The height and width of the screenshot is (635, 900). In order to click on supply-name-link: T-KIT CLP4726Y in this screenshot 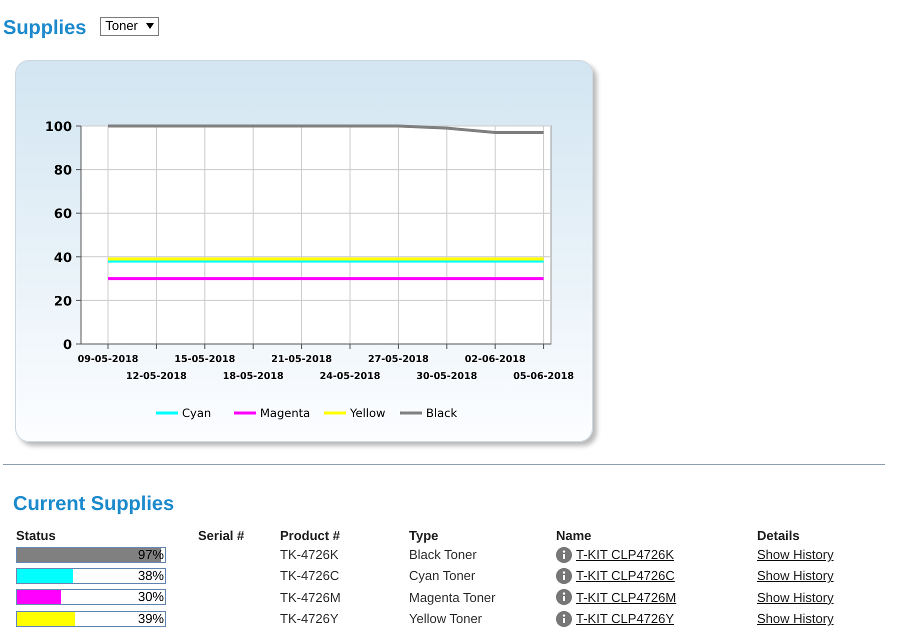, I will do `click(625, 618)`.